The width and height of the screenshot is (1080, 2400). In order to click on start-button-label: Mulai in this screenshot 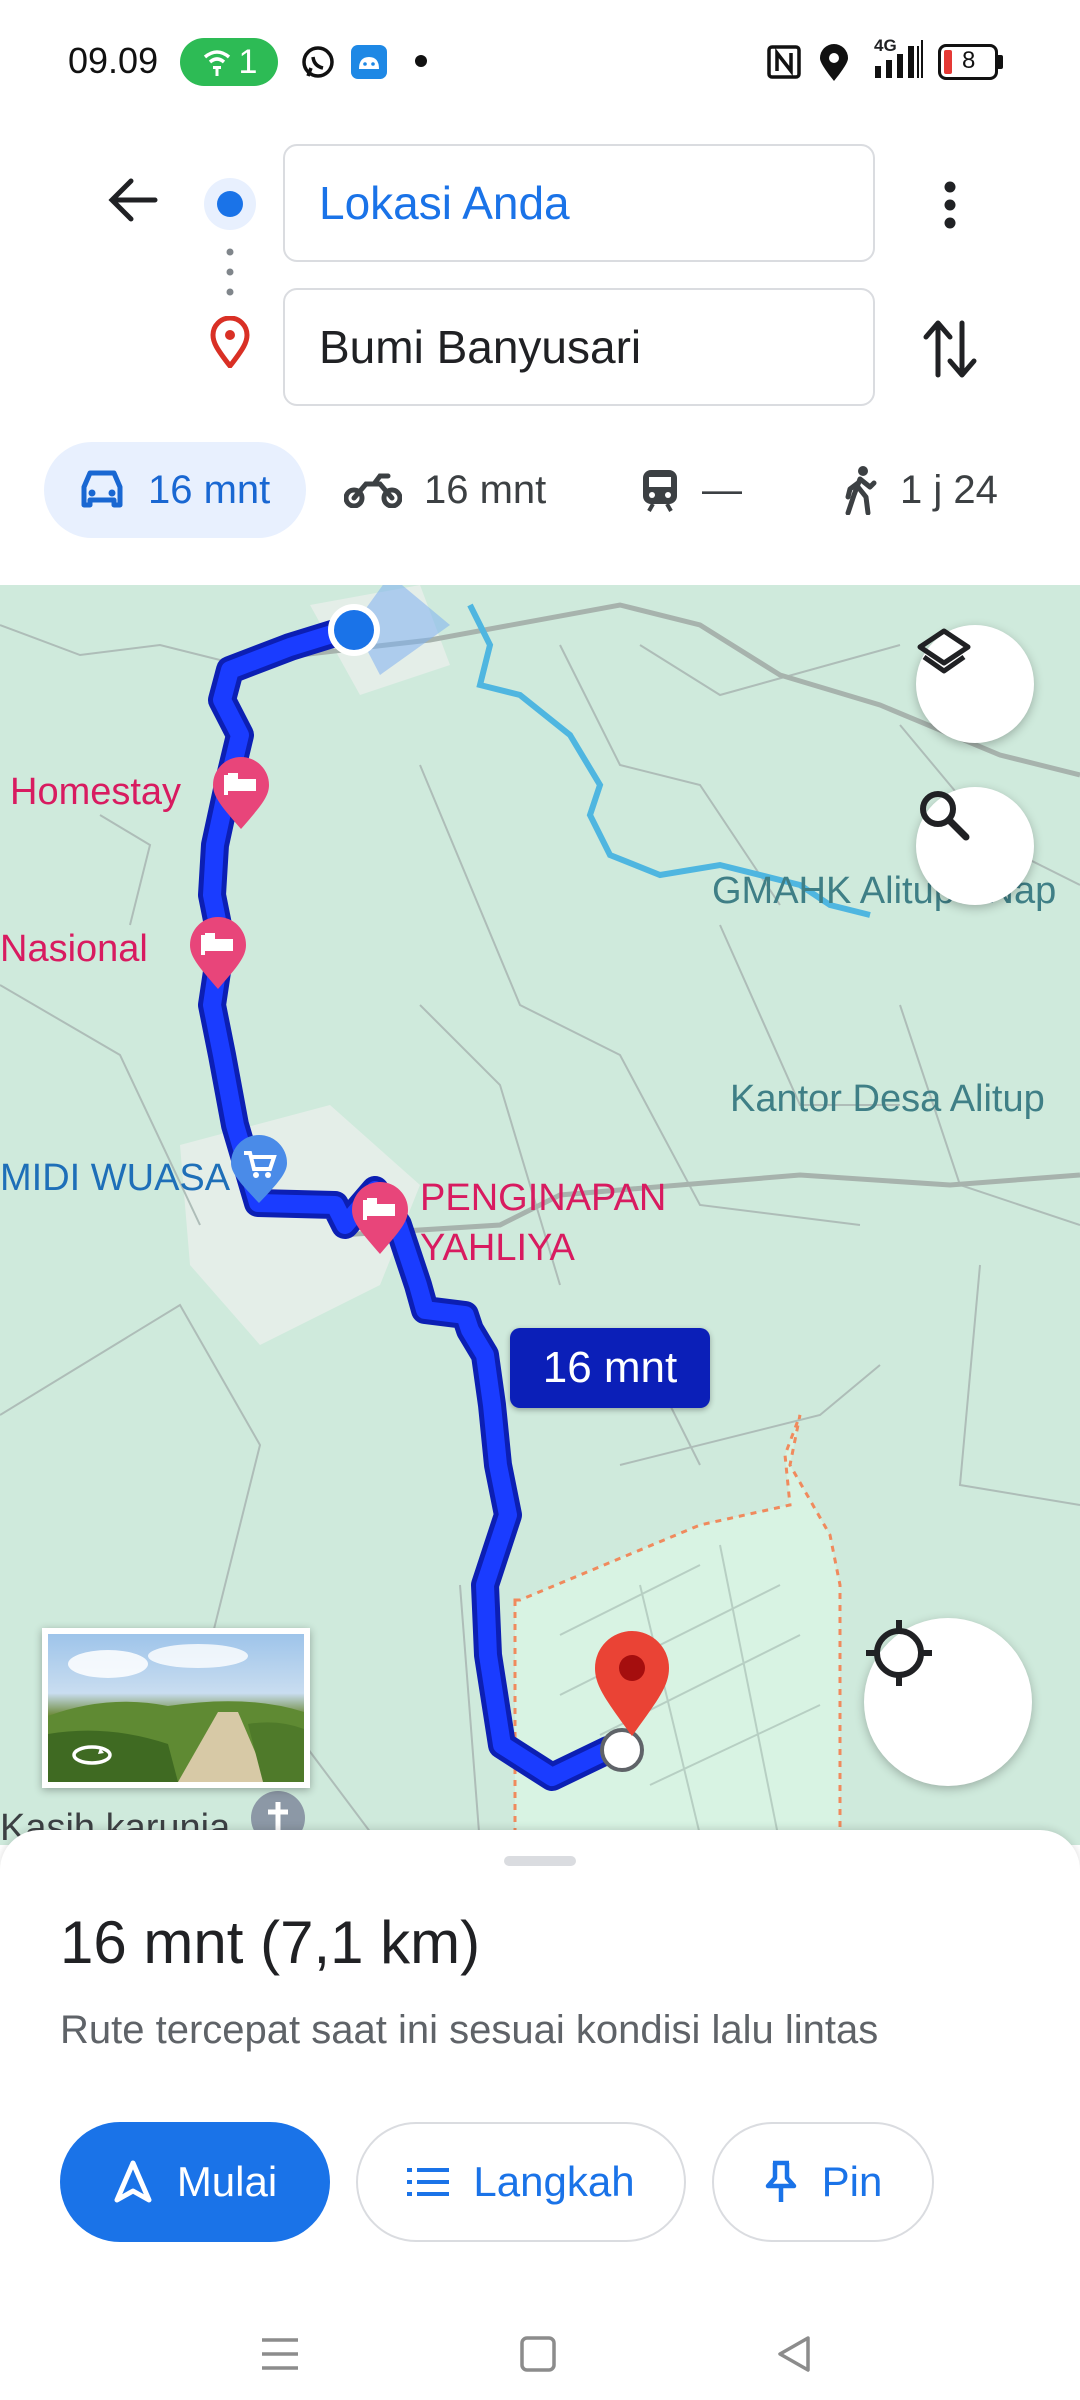, I will do `click(227, 2181)`.